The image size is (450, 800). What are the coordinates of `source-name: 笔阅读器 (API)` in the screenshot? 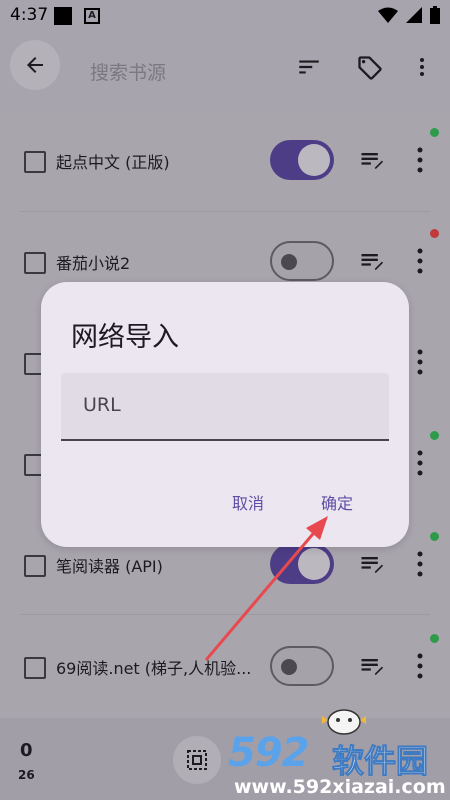 It's located at (109, 566).